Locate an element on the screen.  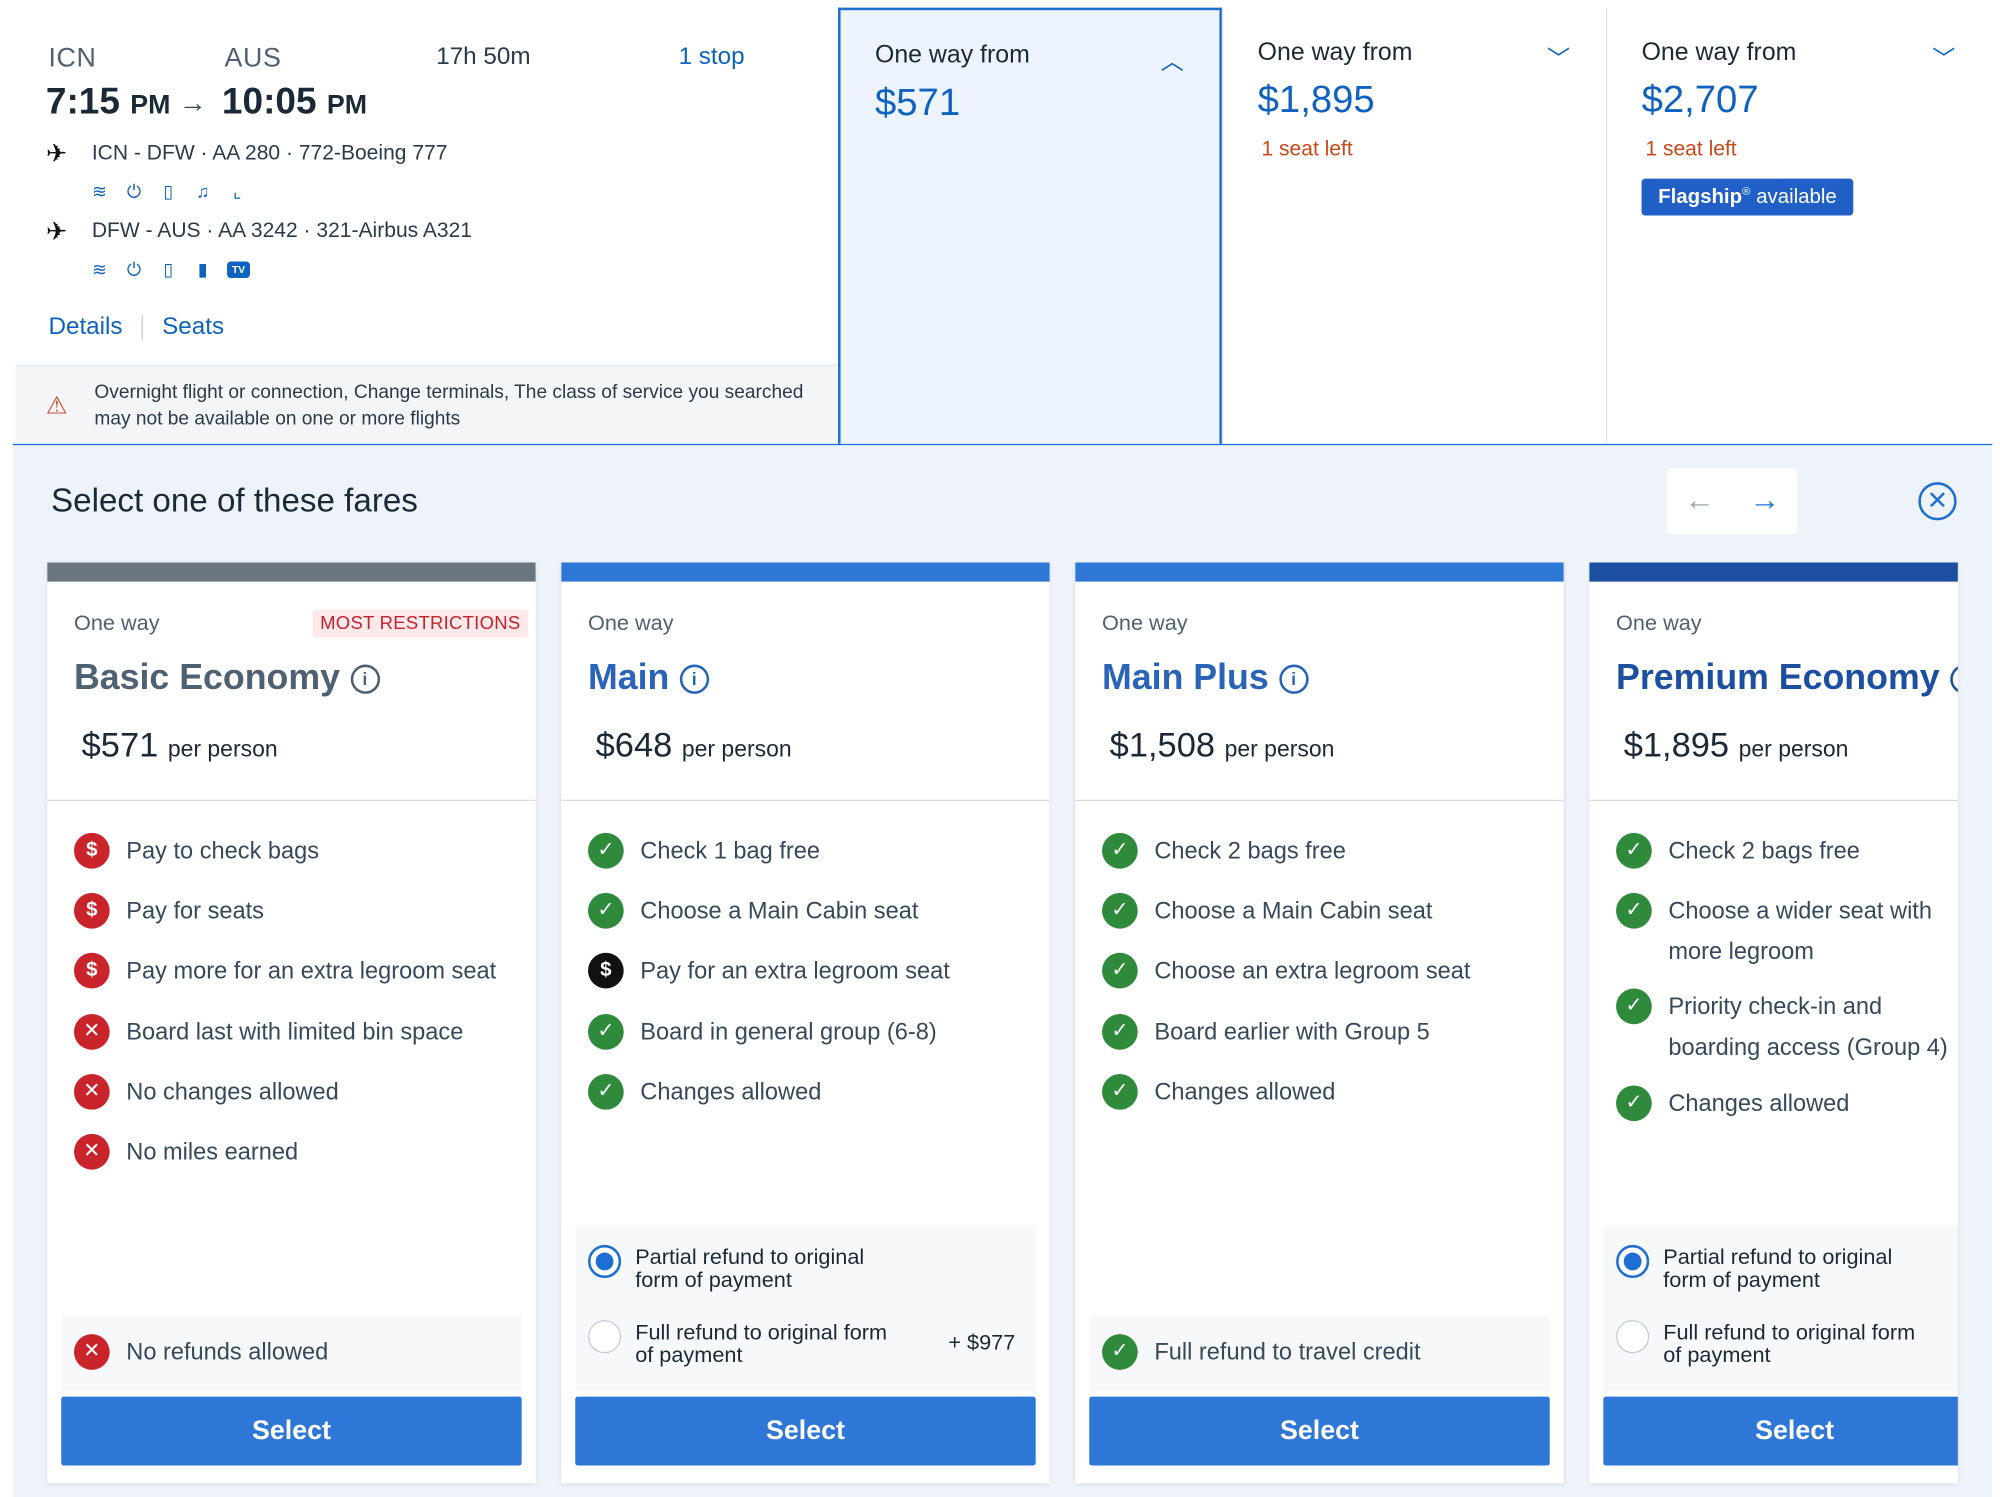
seats-link: Seats is located at coordinates (193, 328).